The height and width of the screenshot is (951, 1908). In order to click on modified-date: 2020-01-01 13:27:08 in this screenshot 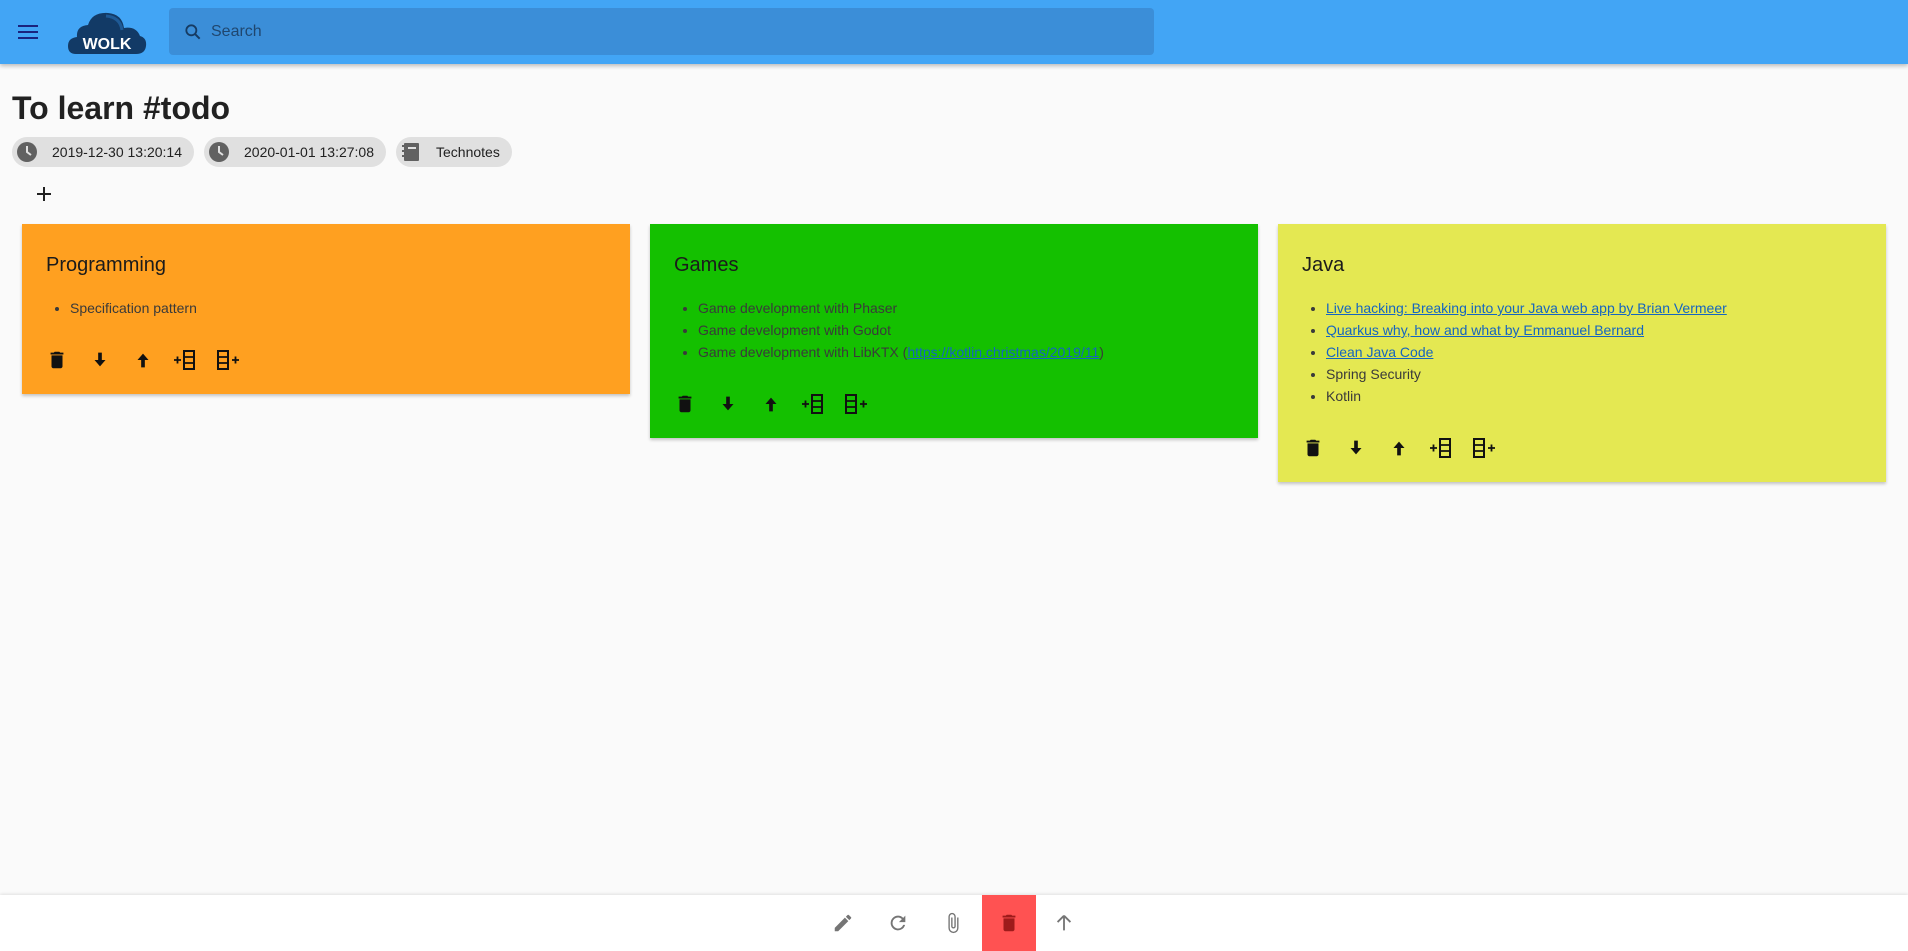, I will do `click(309, 152)`.